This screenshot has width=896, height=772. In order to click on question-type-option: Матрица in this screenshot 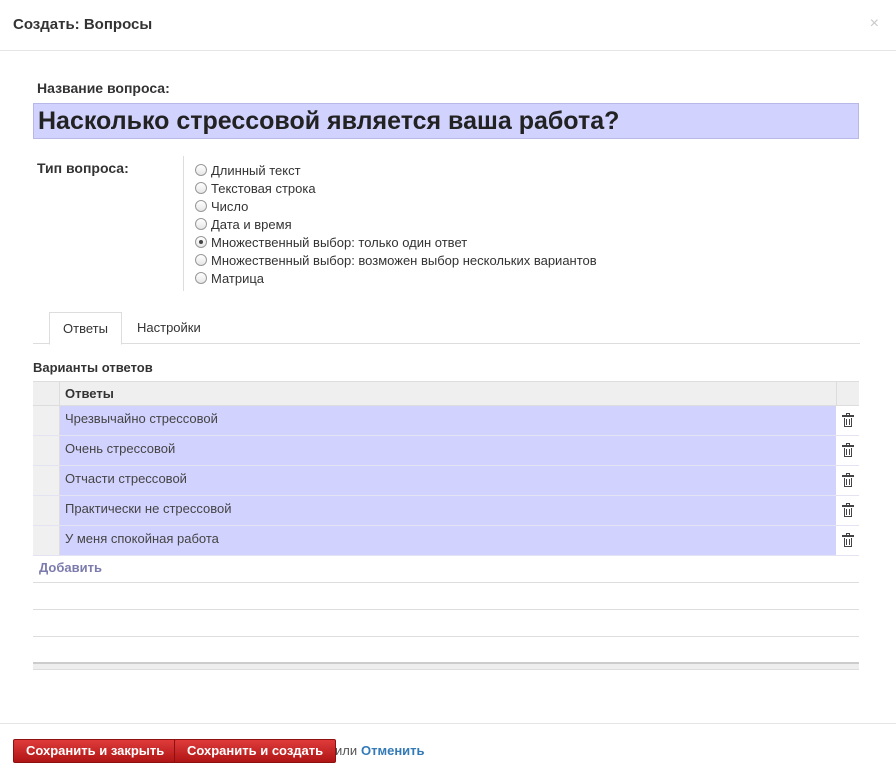, I will do `click(396, 278)`.